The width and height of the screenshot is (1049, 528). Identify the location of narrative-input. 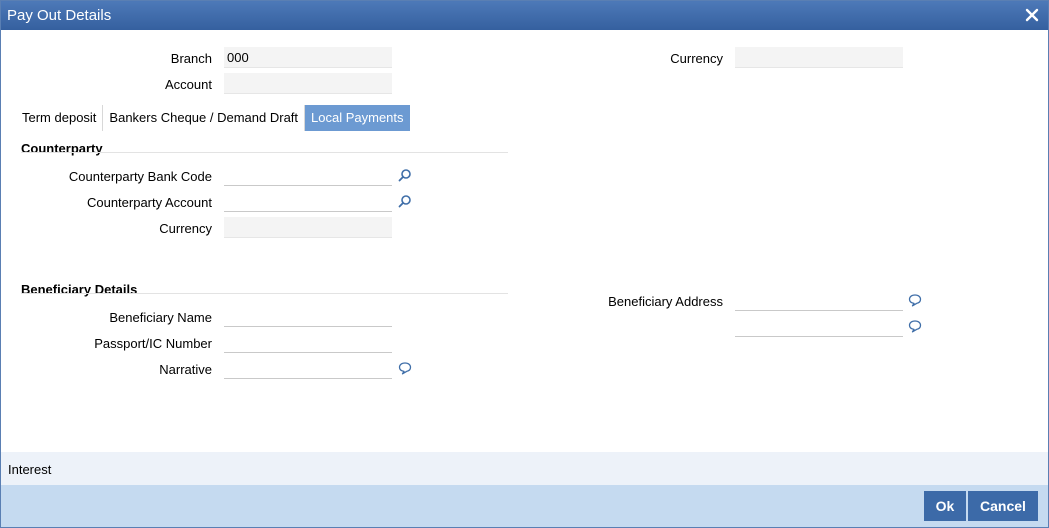
(308, 368).